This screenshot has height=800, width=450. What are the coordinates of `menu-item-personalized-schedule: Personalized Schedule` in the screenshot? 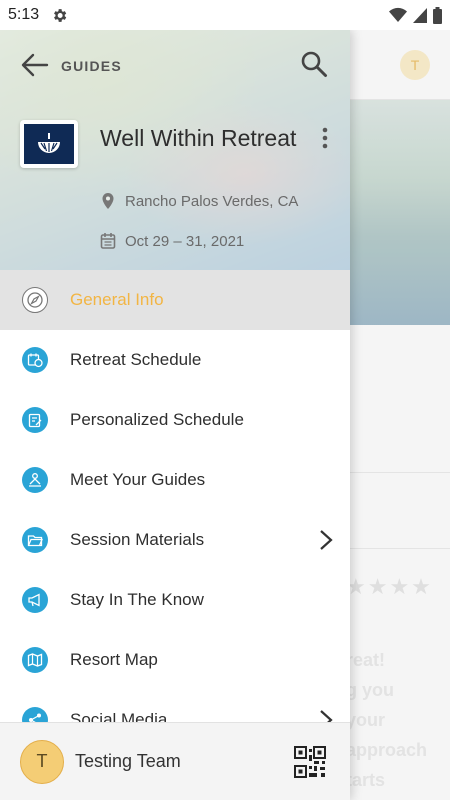 It's located at (175, 420).